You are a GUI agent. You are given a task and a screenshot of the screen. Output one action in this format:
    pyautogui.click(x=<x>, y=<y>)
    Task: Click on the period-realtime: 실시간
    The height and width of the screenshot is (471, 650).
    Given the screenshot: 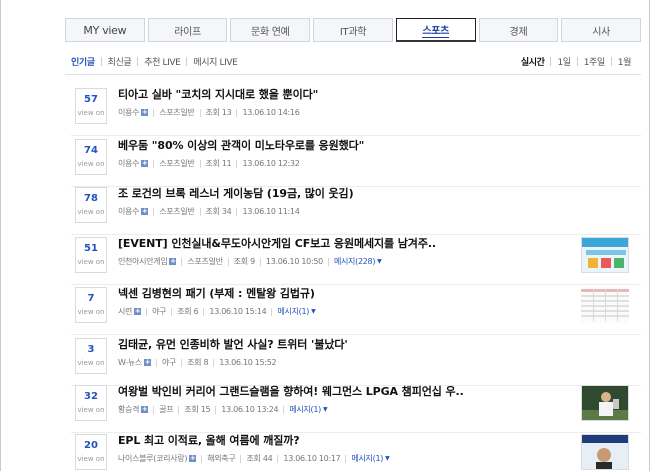 What is the action you would take?
    pyautogui.click(x=533, y=61)
    